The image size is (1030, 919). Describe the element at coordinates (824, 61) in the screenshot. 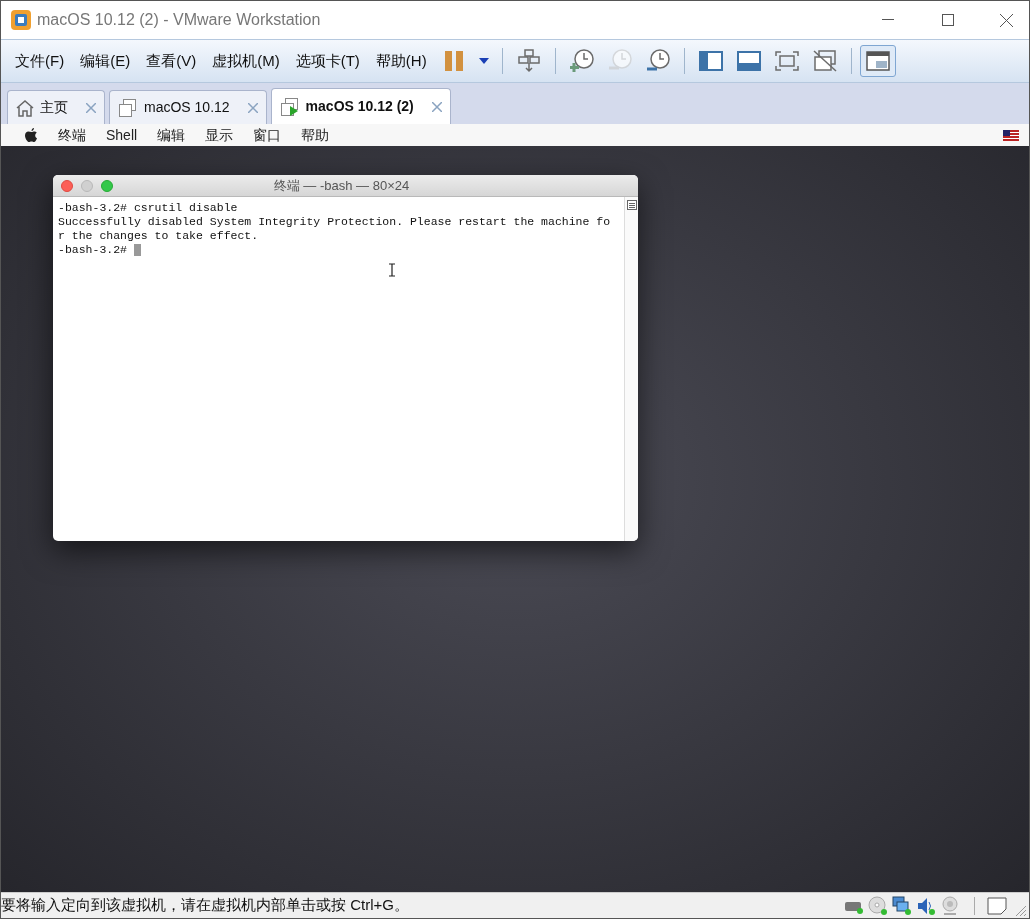

I see `stacked-windows-icon` at that location.